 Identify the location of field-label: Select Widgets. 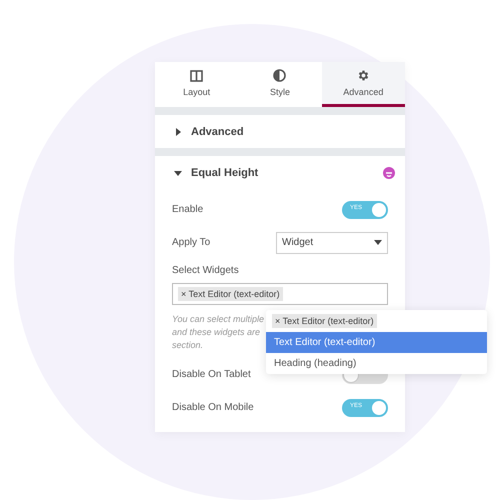
(206, 270).